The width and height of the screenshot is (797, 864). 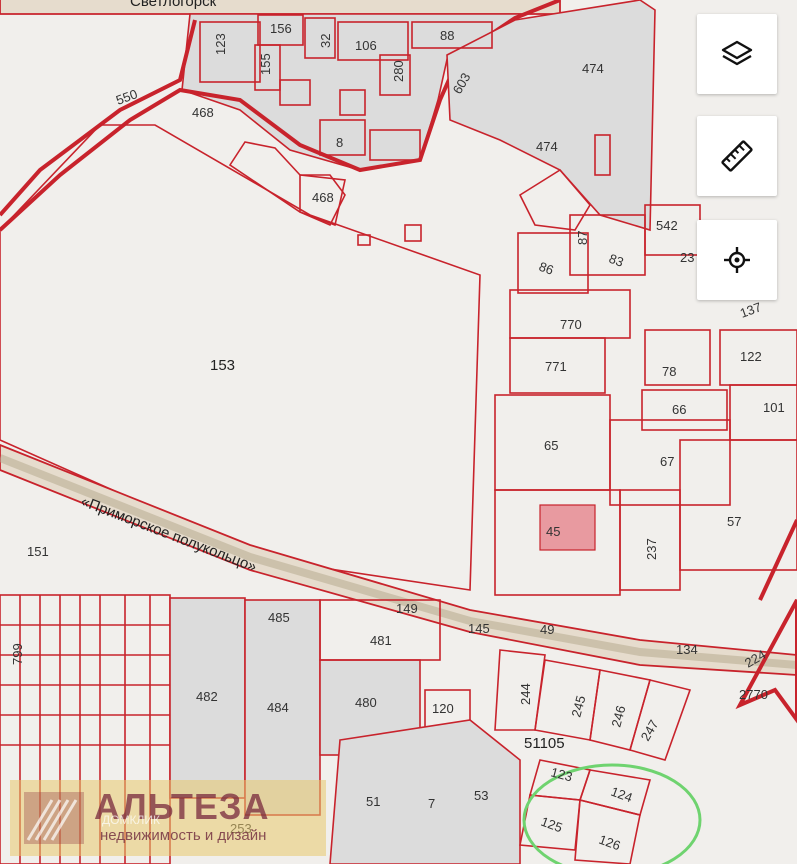 What do you see at coordinates (265, 64) in the screenshot?
I see `svg-text: 155` at bounding box center [265, 64].